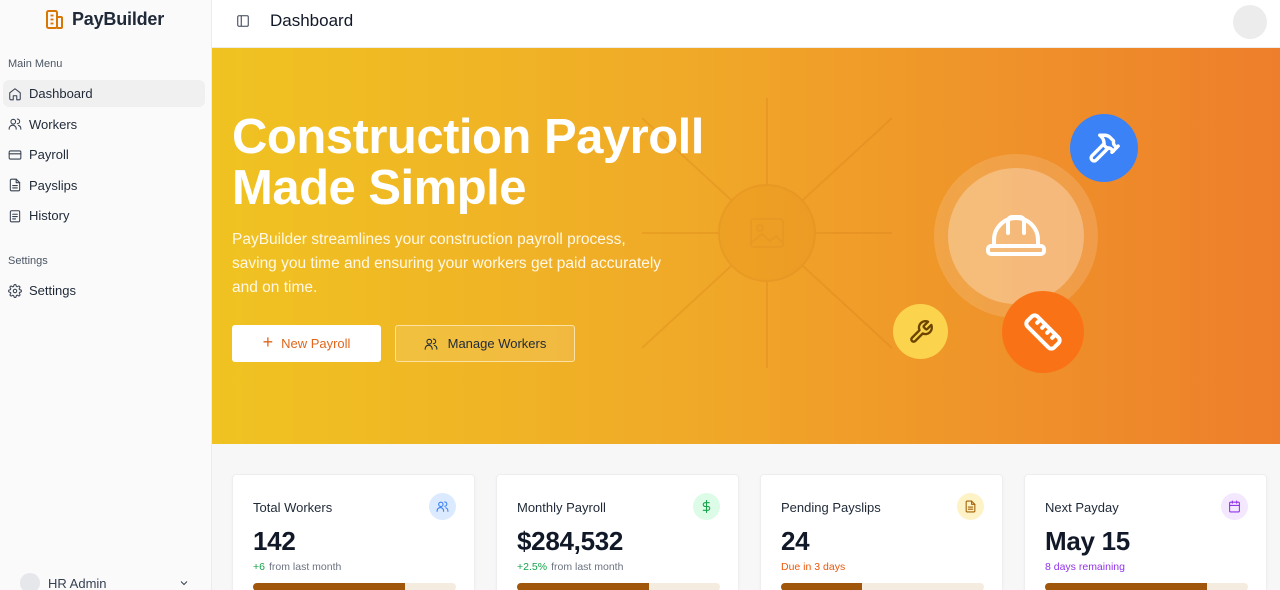 This screenshot has width=1280, height=590. I want to click on building-icon, so click(54, 19).